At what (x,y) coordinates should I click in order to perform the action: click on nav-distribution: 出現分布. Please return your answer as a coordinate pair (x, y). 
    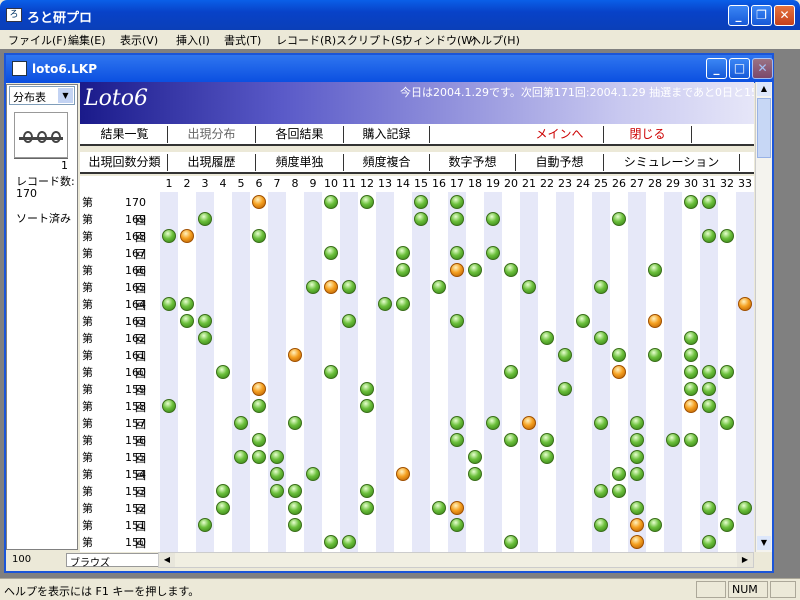
    Looking at the image, I should click on (212, 134).